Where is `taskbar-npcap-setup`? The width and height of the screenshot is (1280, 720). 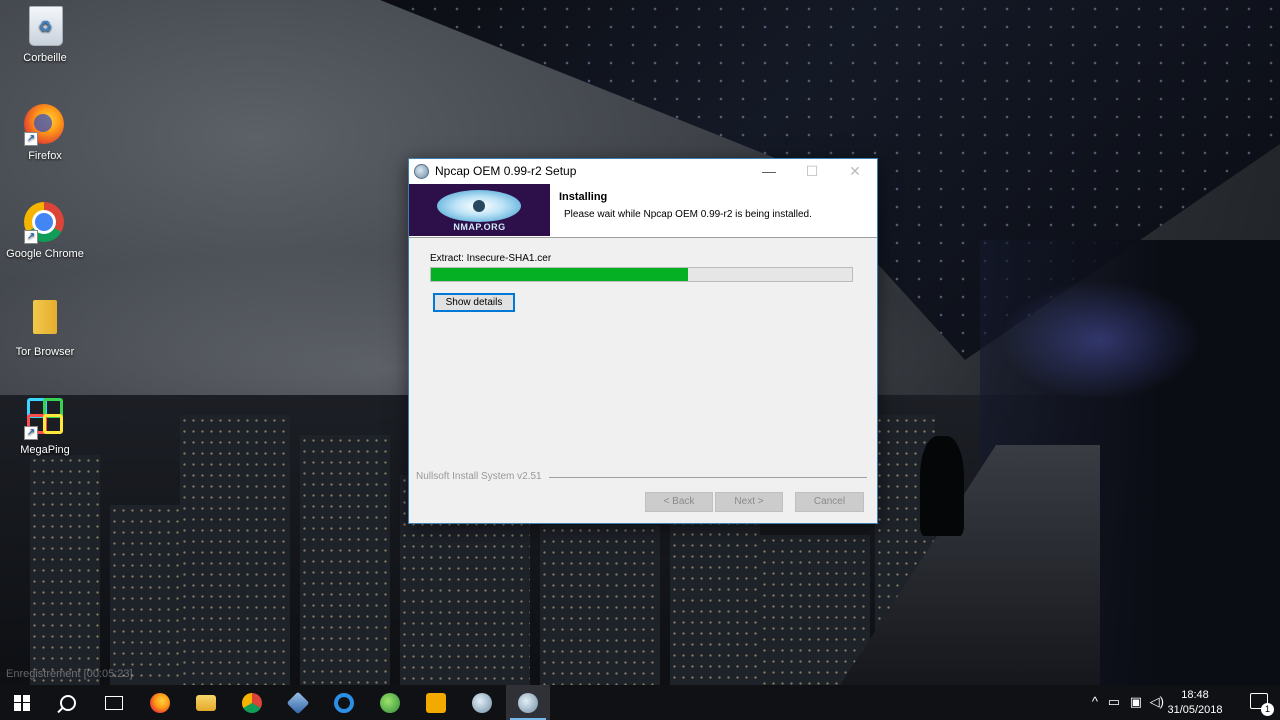
taskbar-npcap-setup is located at coordinates (482, 702).